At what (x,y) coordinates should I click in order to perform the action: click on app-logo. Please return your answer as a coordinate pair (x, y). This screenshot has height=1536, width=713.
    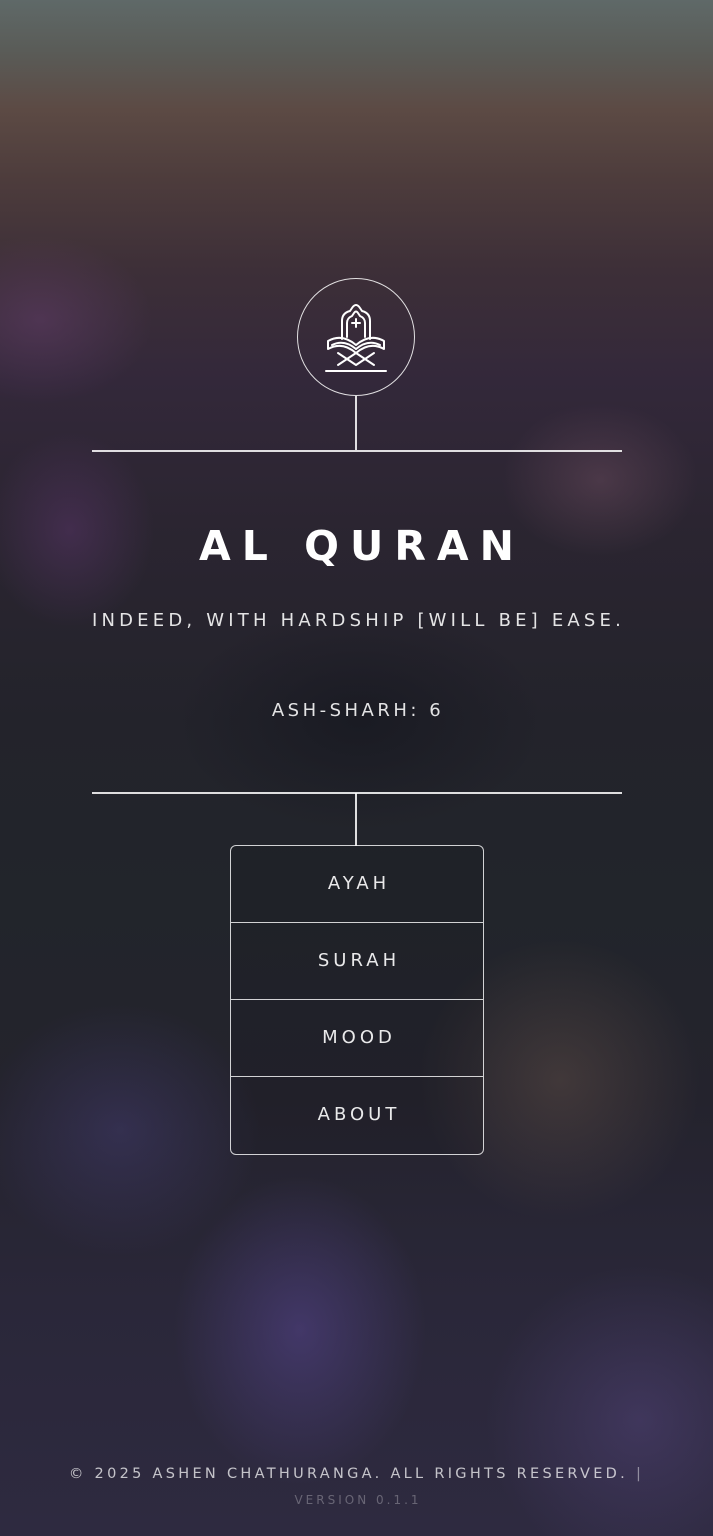
    Looking at the image, I should click on (356, 337).